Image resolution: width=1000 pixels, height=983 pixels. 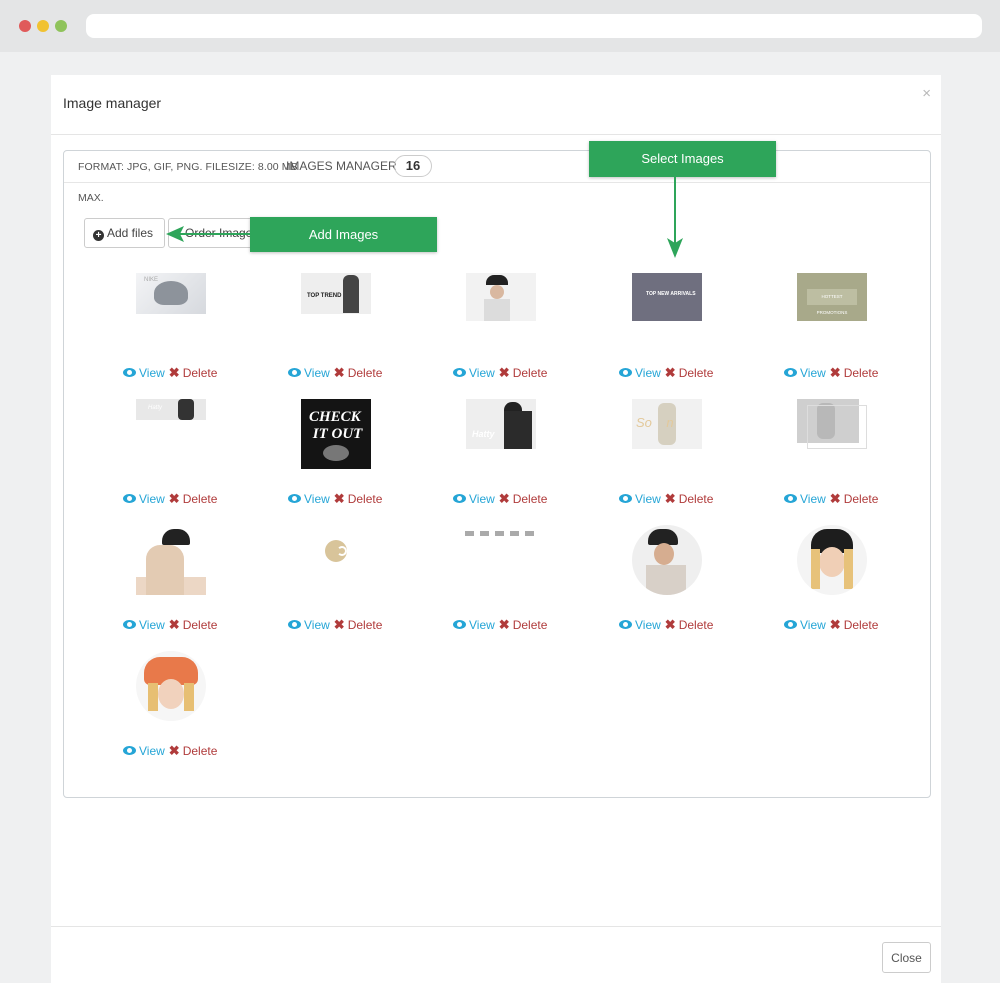 I want to click on max-text: MAX., so click(x=91, y=198).